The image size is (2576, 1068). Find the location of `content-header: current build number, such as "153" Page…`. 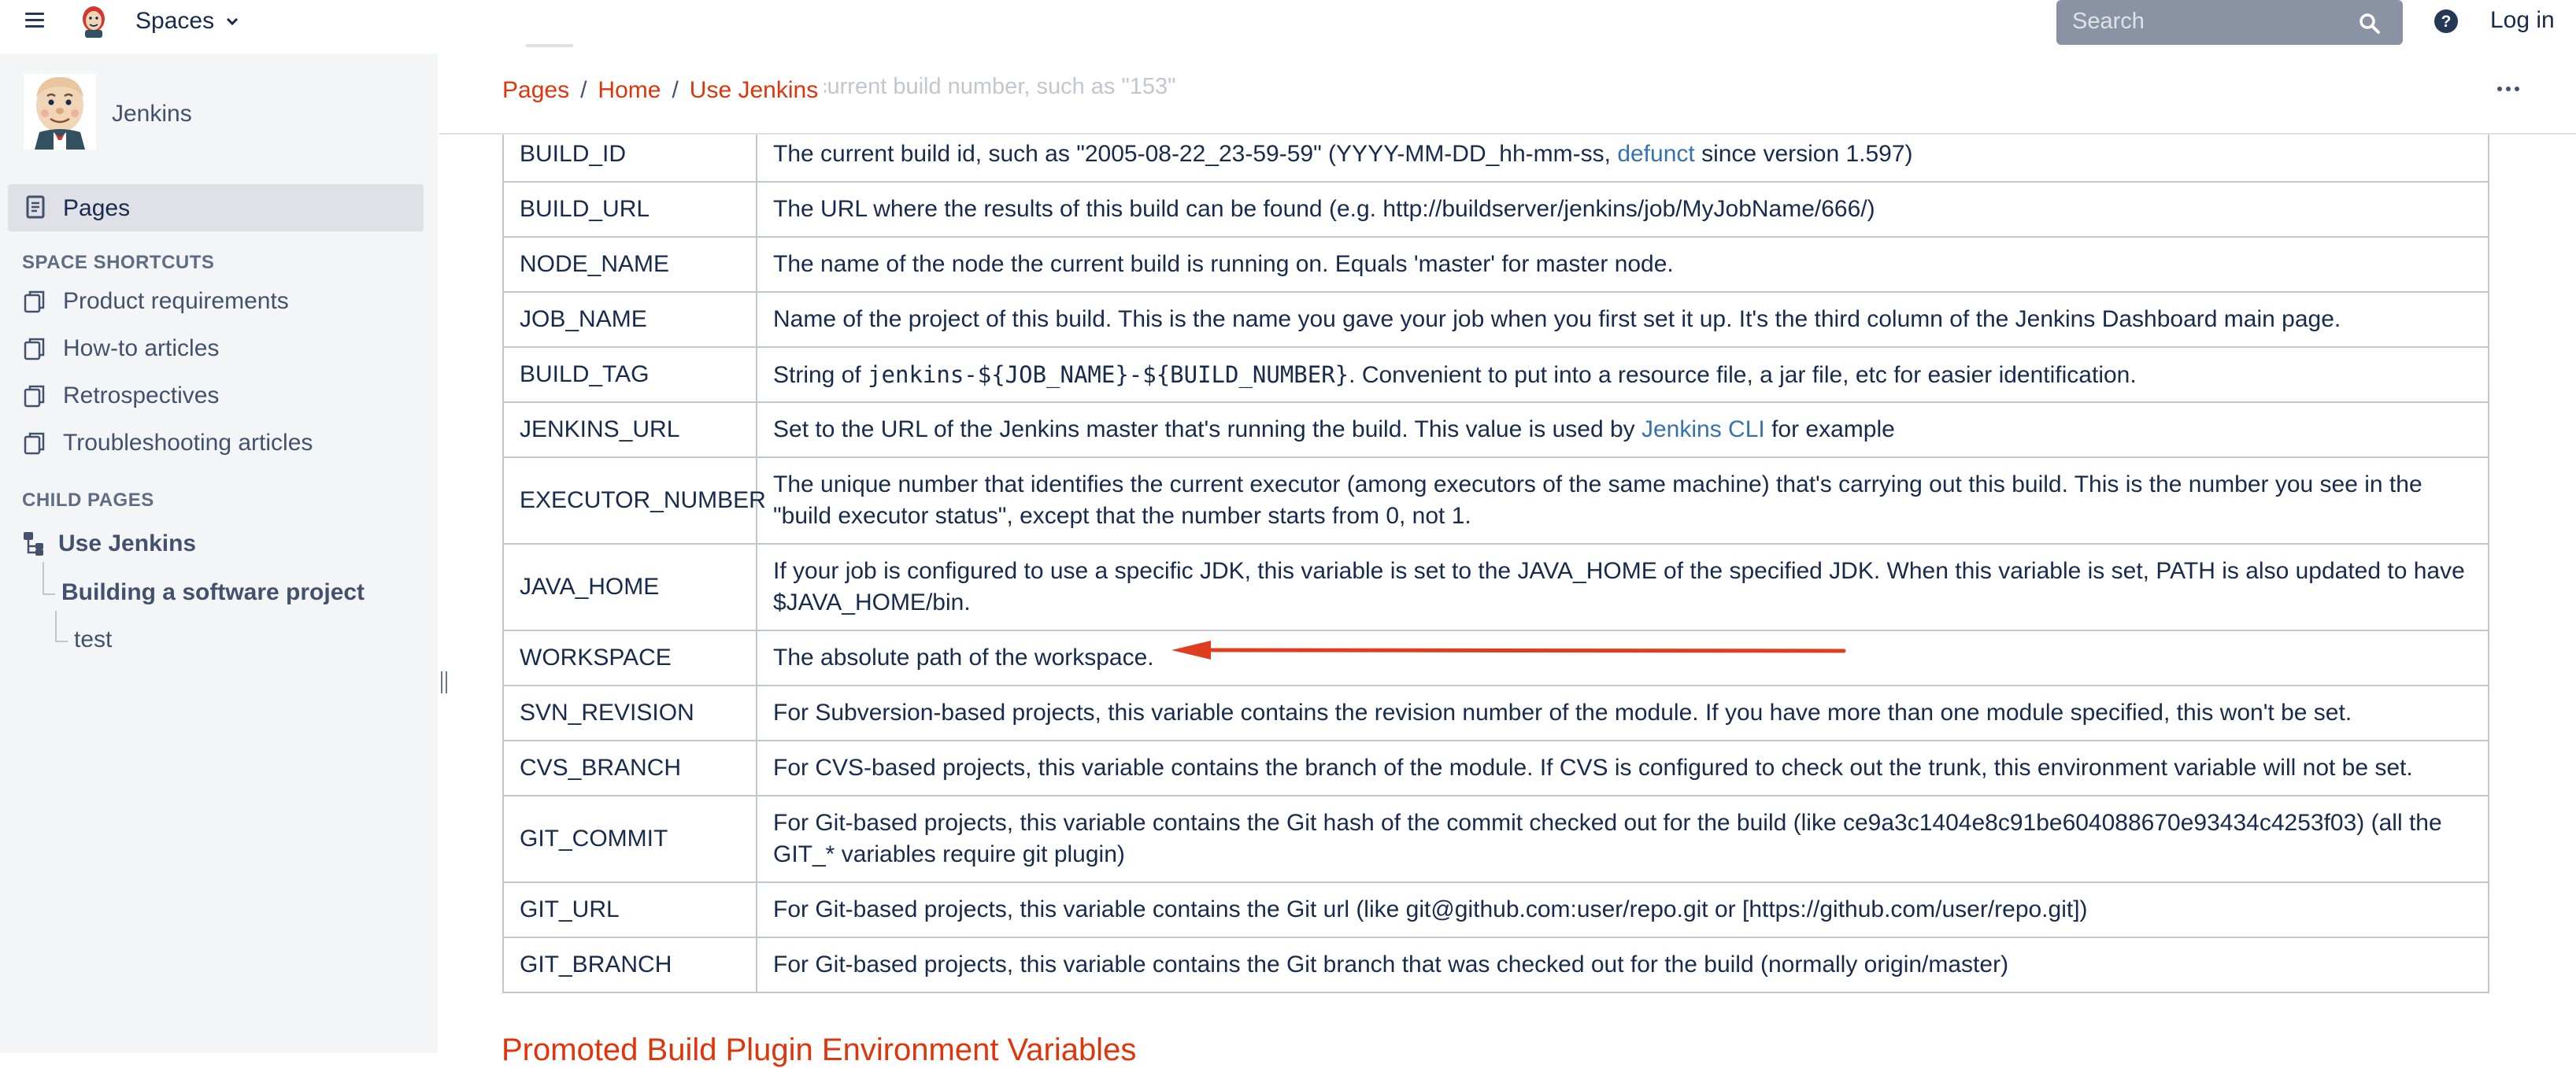

content-header: current build number, such as "153" Page… is located at coordinates (1507, 89).